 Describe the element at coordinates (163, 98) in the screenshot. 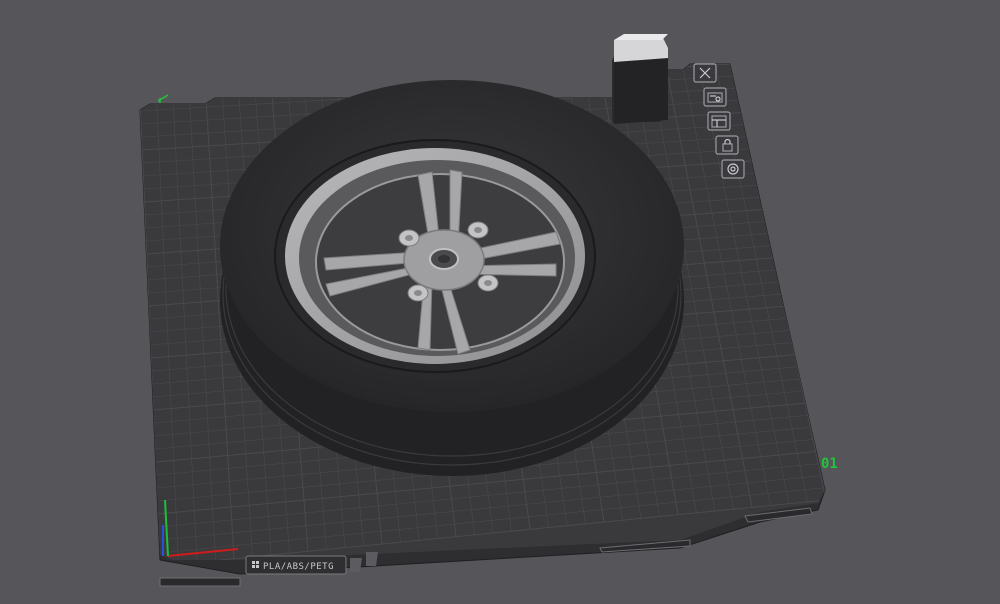

I see `plate-origin-marker` at that location.